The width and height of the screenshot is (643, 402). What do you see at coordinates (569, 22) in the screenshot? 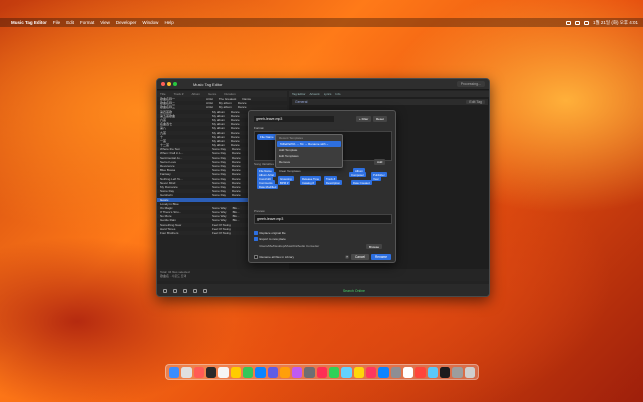
I see `wifi-icon` at bounding box center [569, 22].